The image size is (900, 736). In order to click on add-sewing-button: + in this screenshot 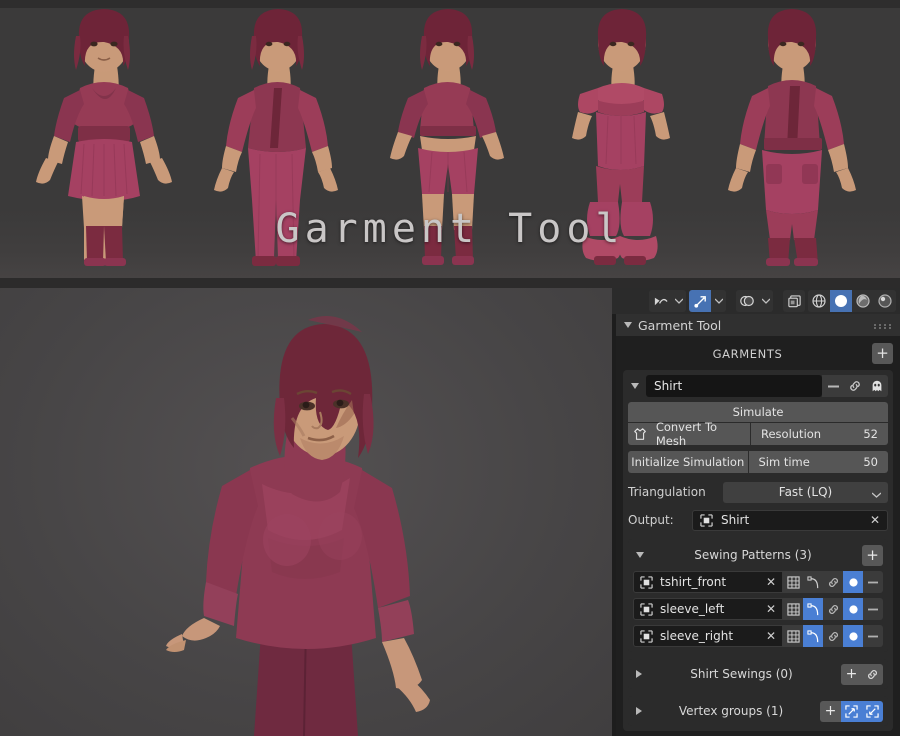, I will do `click(851, 674)`.